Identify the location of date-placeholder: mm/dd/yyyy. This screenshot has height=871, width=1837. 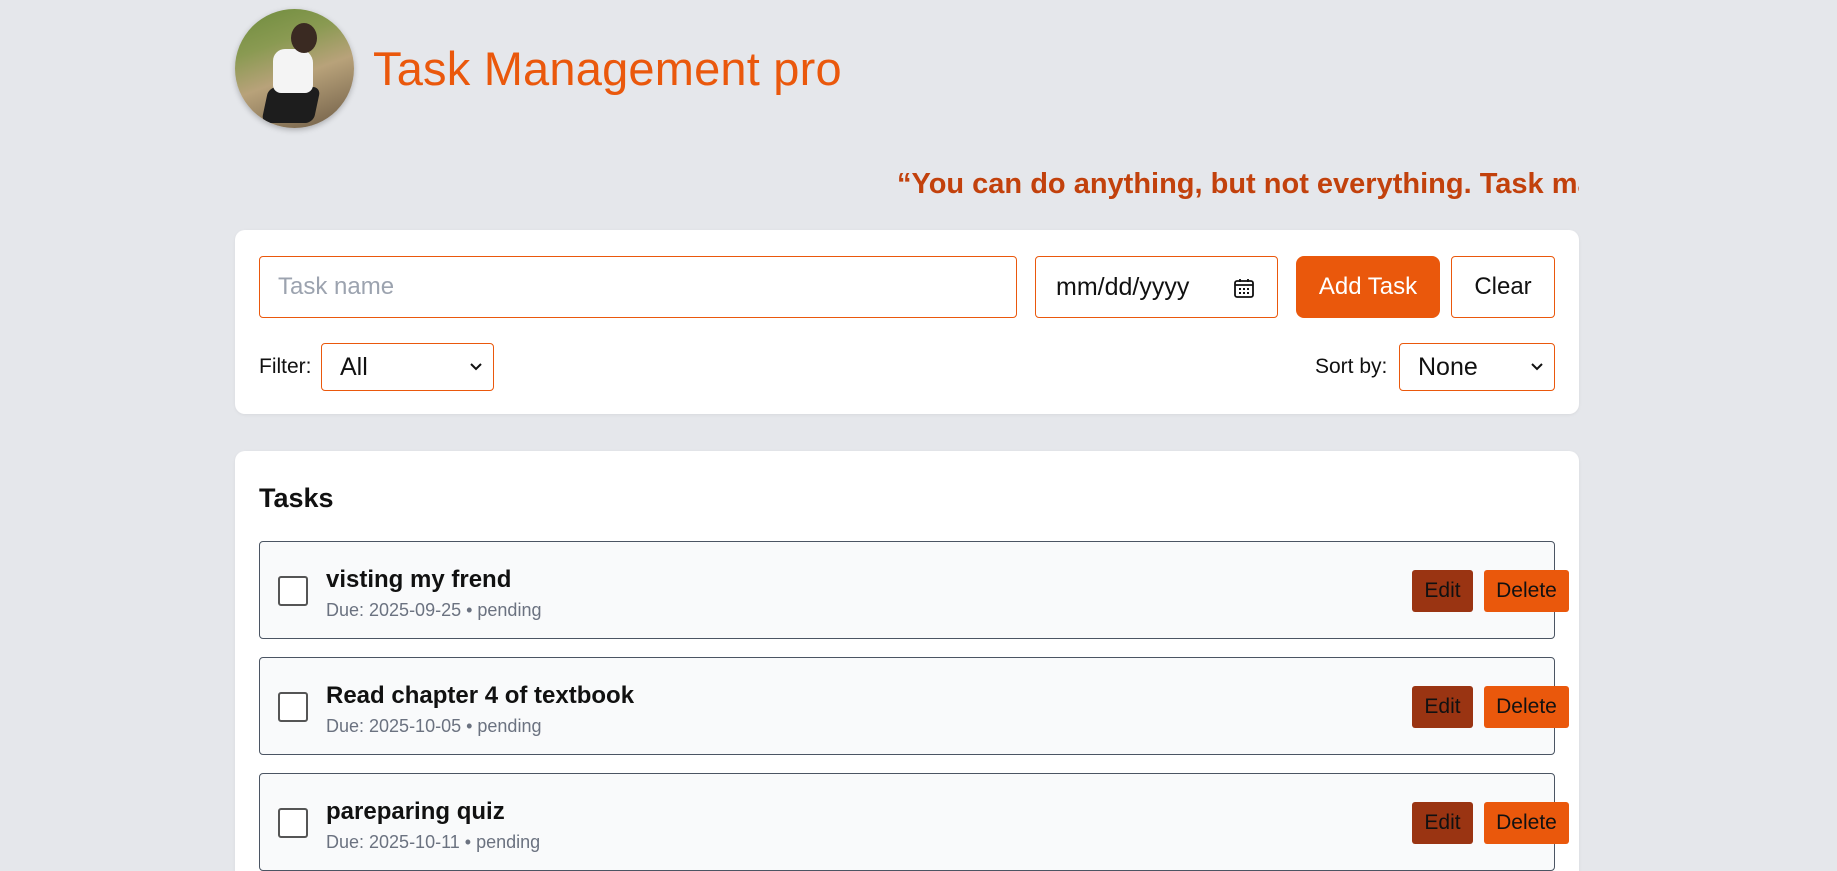
(1123, 286).